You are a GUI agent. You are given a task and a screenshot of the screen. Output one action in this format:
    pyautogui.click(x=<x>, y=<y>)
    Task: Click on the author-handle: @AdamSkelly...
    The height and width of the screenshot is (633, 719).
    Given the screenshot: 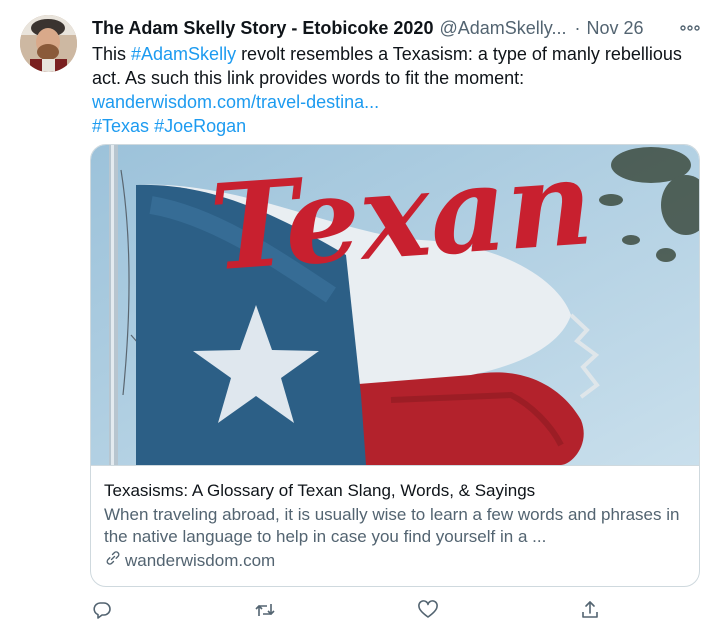 What is the action you would take?
    pyautogui.click(x=502, y=28)
    